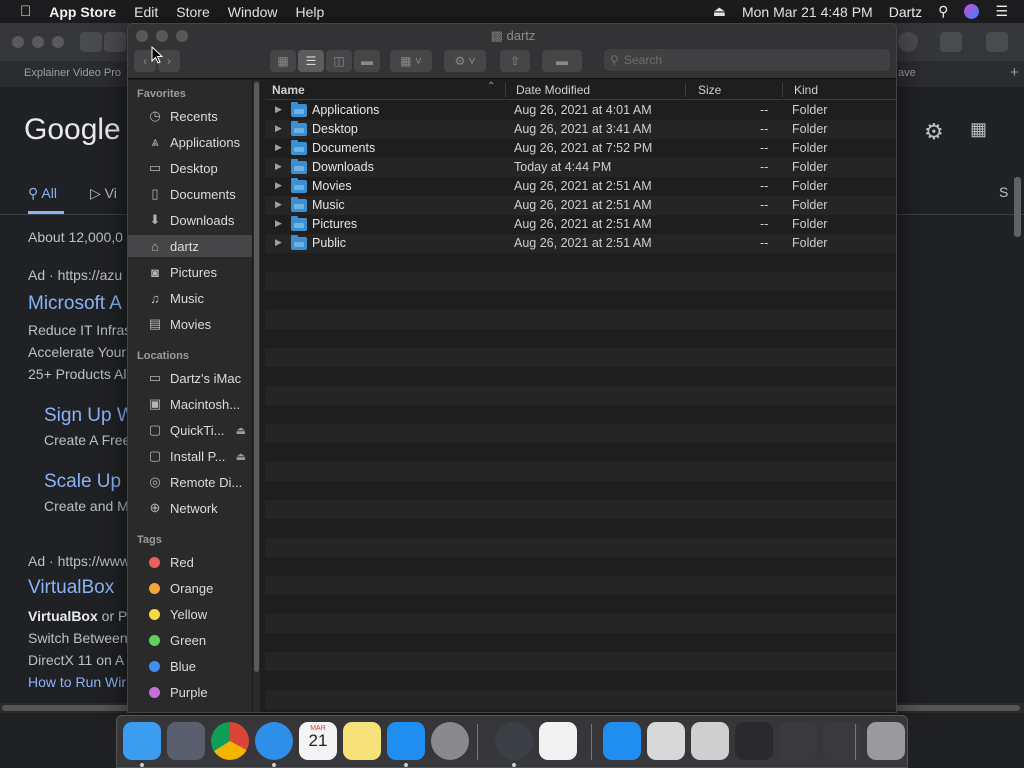 Image resolution: width=1024 pixels, height=768 pixels. Describe the element at coordinates (186, 741) in the screenshot. I see `launchpad-icon` at that location.